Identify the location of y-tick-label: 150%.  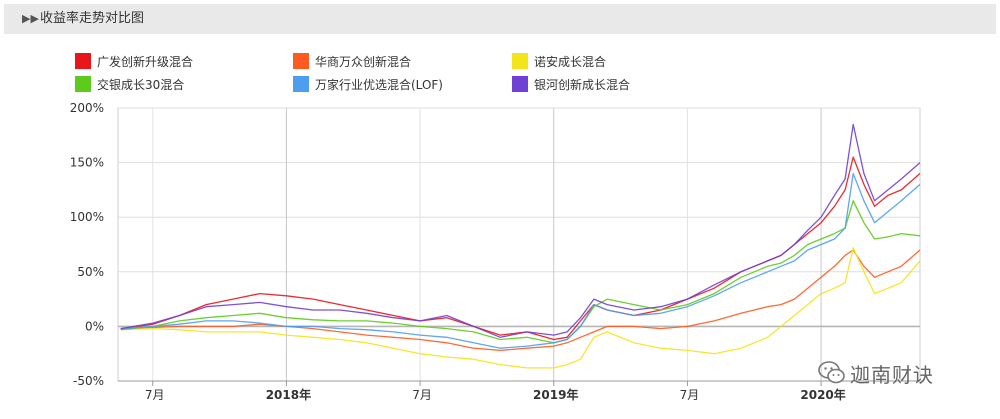
(87, 163).